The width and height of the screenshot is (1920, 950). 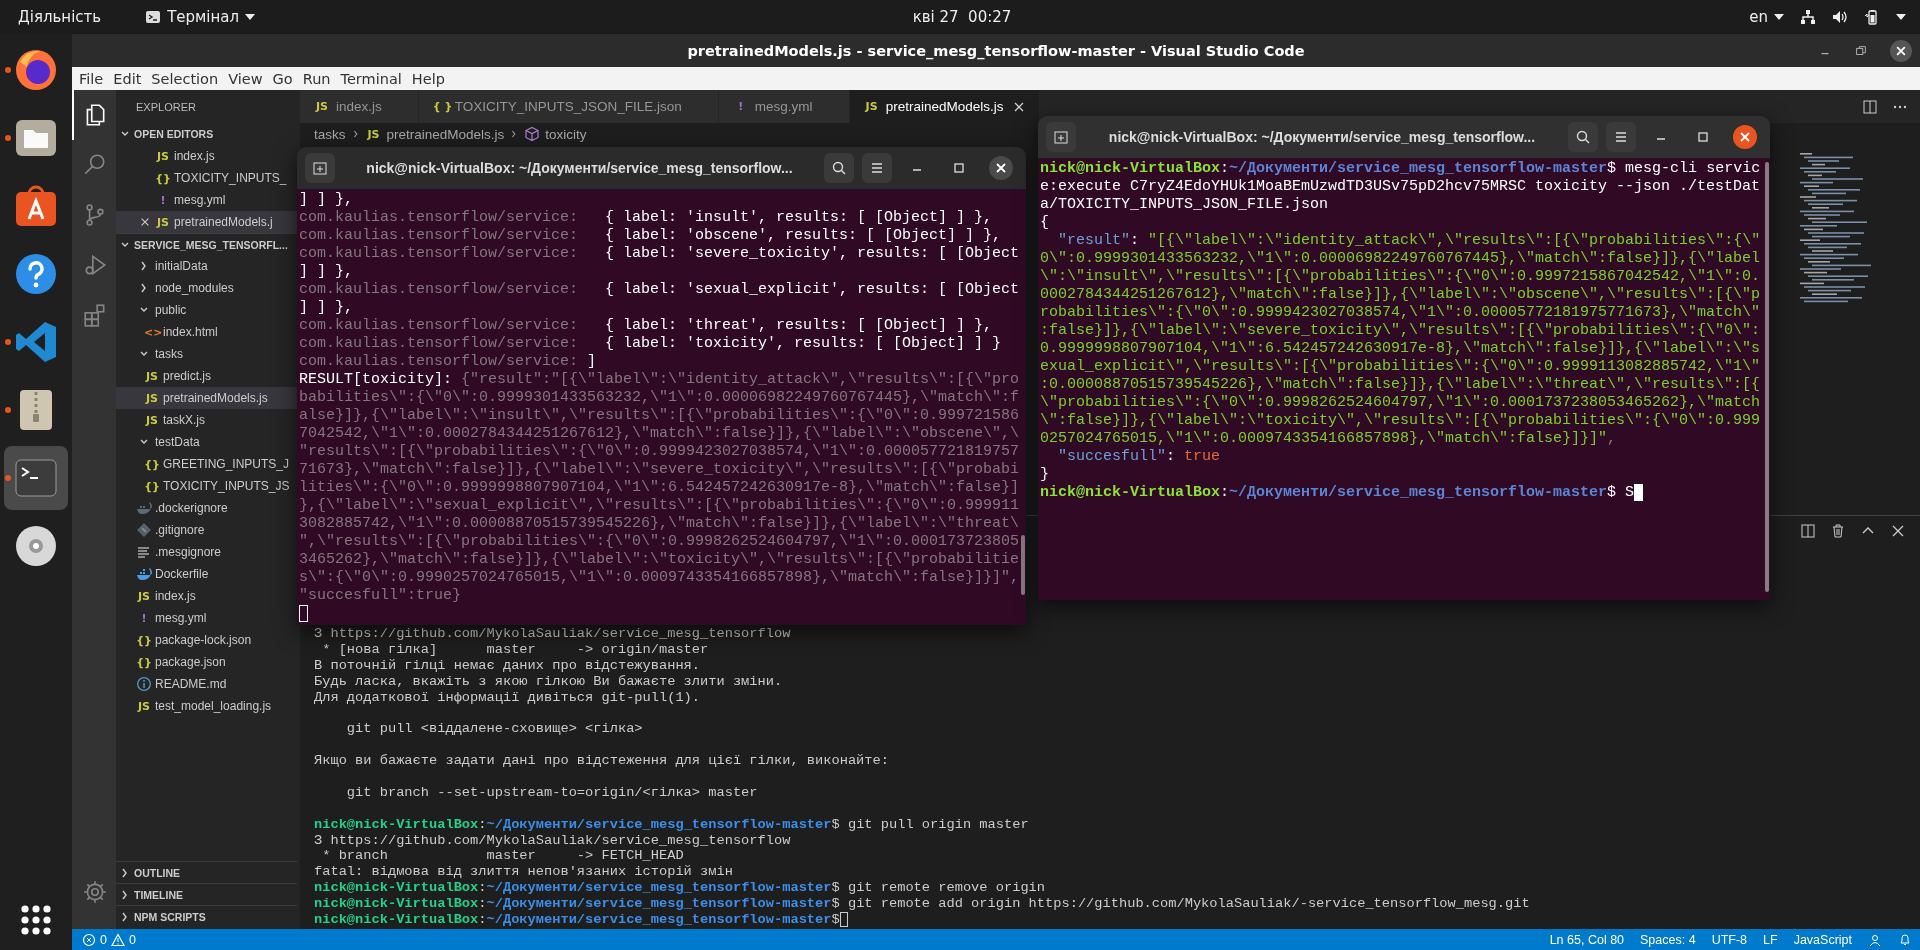 What do you see at coordinates (659, 415) in the screenshot?
I see `terminal-text: alse}]},{\"label\":\"insult\",\"results\":[{\"probabilities\":{\"0\":0.999721586` at bounding box center [659, 415].